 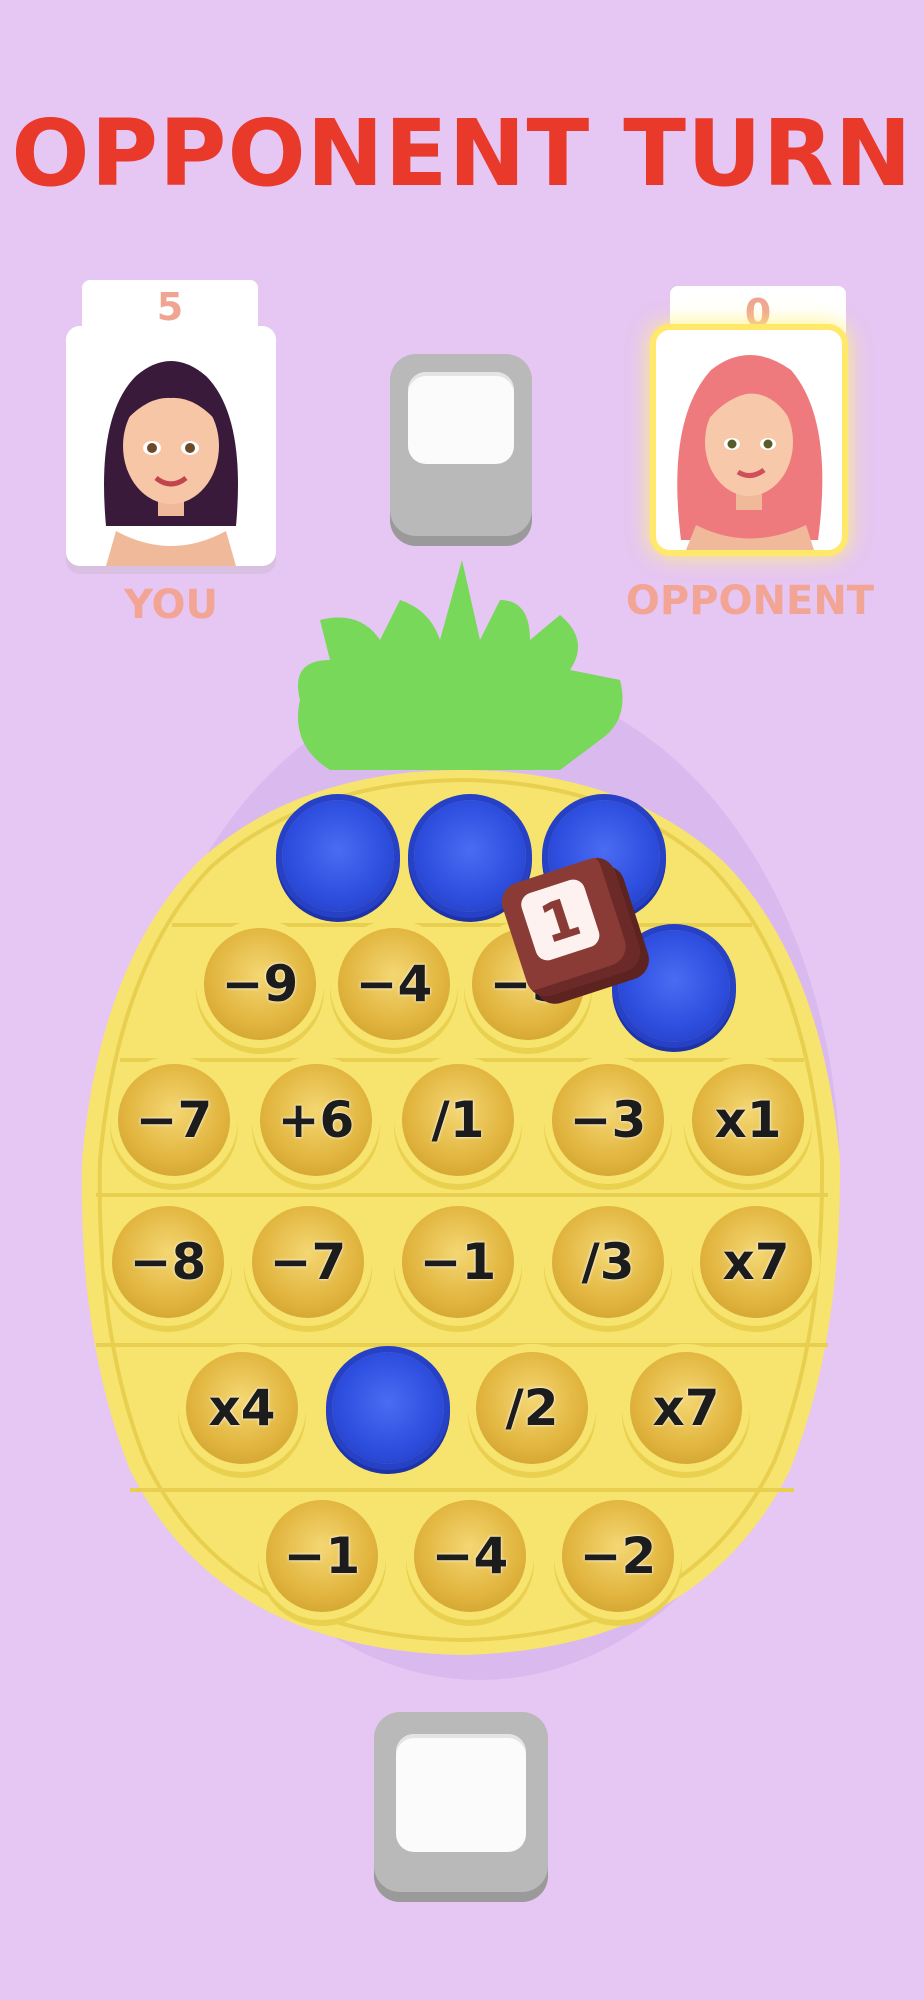 I want to click on bottom-cup-opening, so click(x=461, y=1793).